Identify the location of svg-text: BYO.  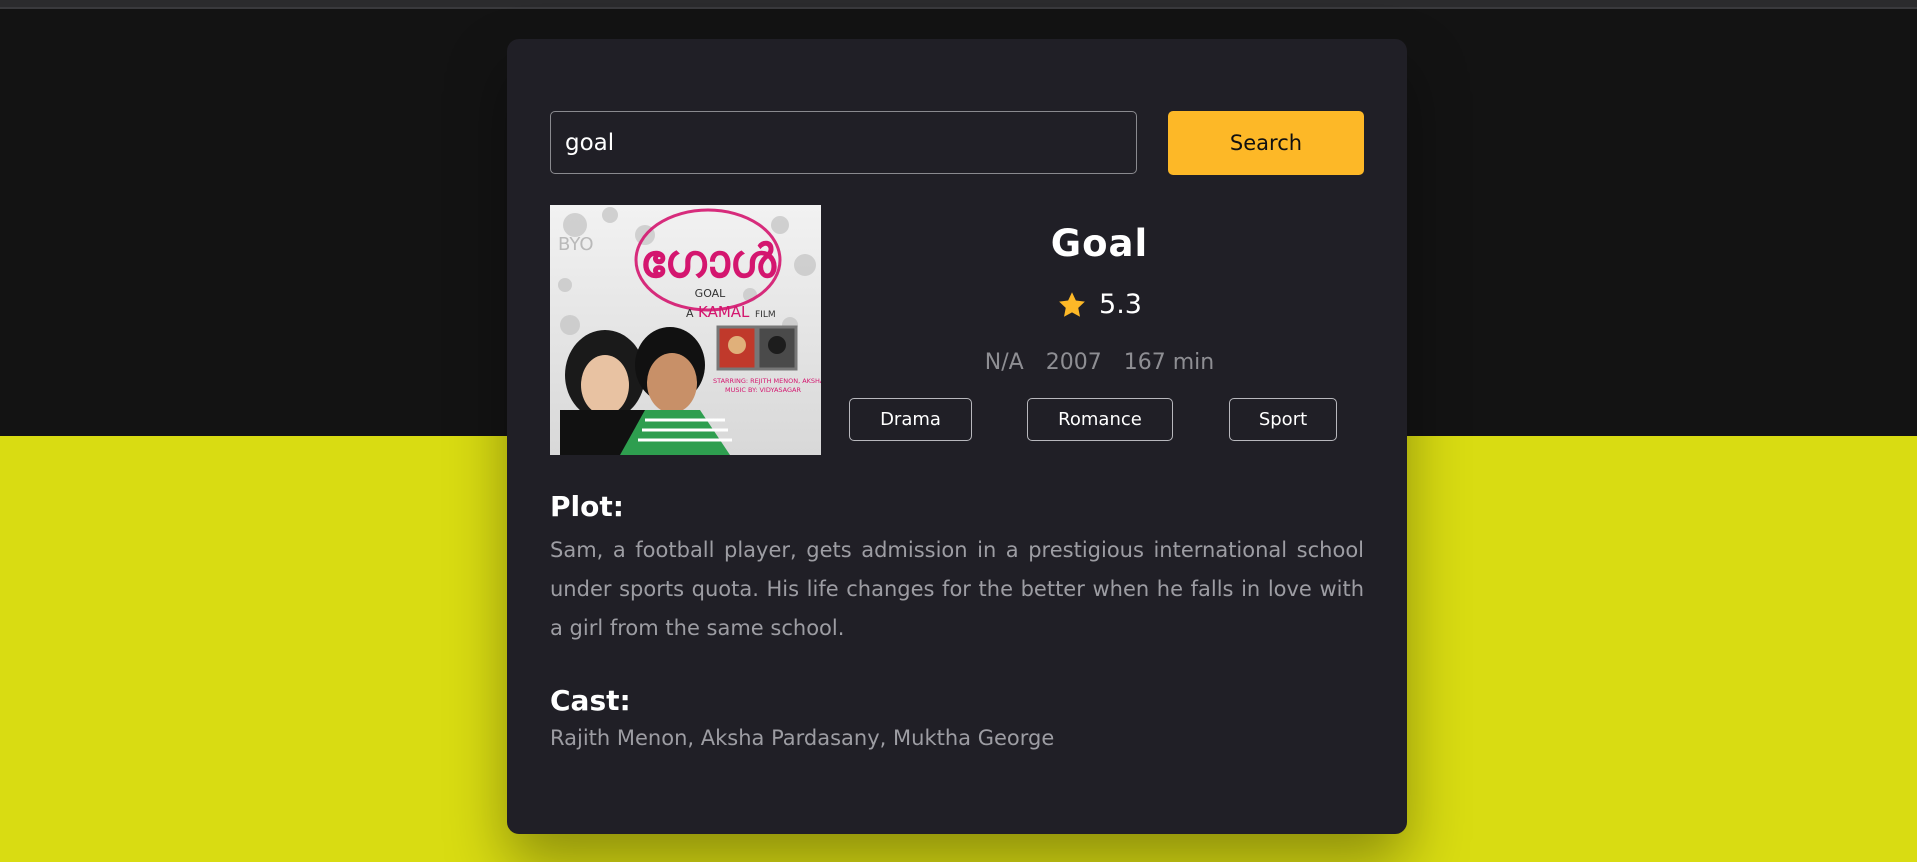
(576, 244).